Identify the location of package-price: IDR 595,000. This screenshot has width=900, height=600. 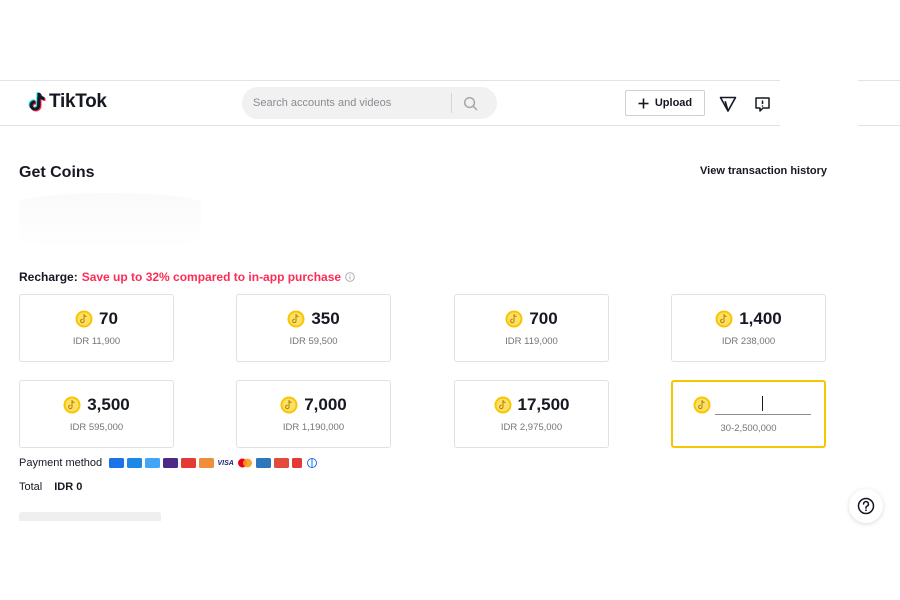
(96, 427).